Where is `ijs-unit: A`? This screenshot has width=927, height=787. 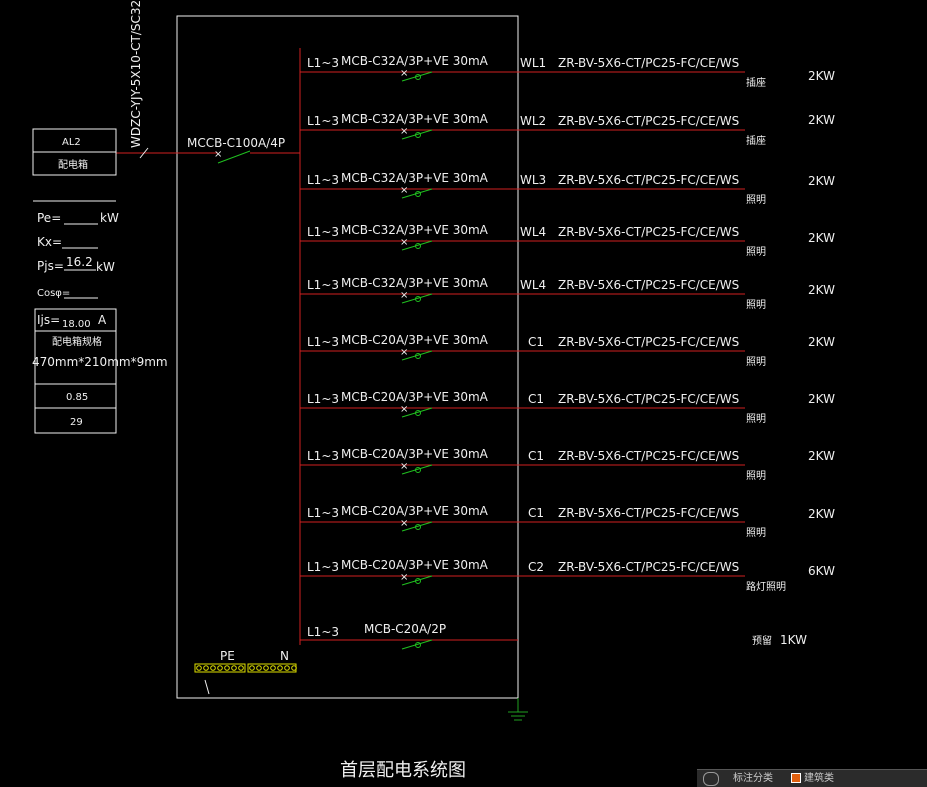 ijs-unit: A is located at coordinates (102, 320).